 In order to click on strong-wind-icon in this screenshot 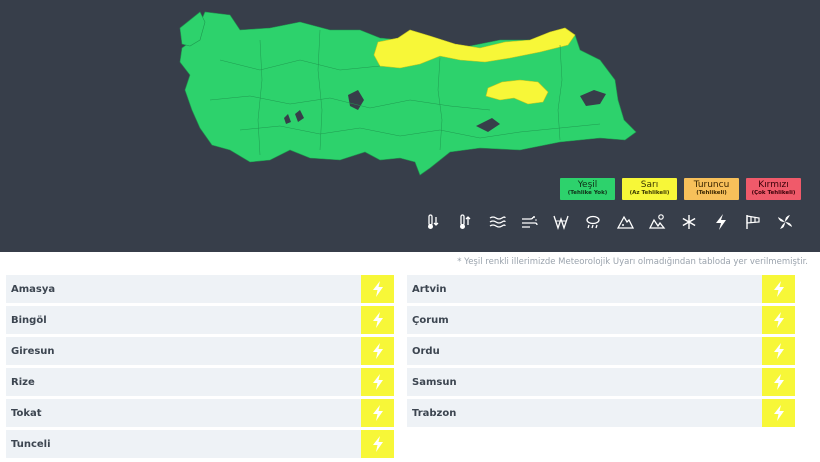, I will do `click(561, 222)`.